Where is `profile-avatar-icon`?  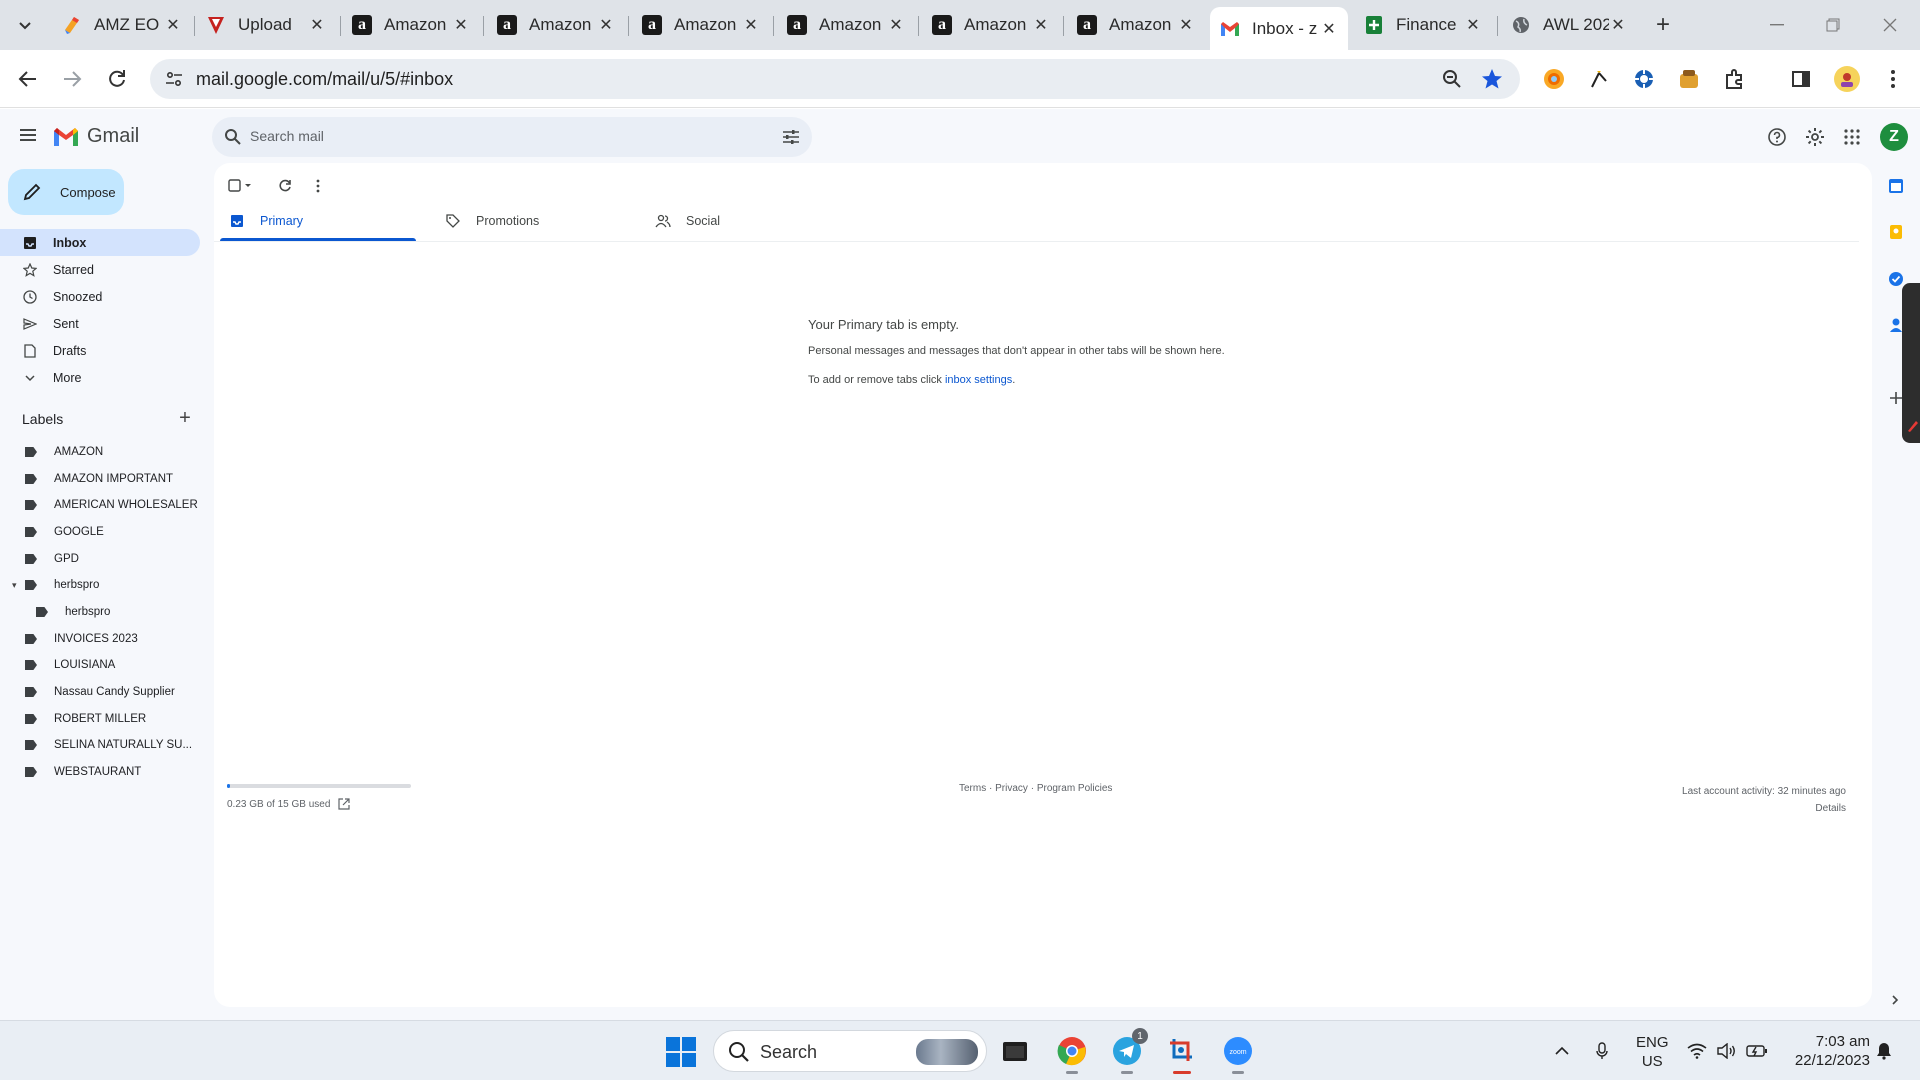 profile-avatar-icon is located at coordinates (1847, 79).